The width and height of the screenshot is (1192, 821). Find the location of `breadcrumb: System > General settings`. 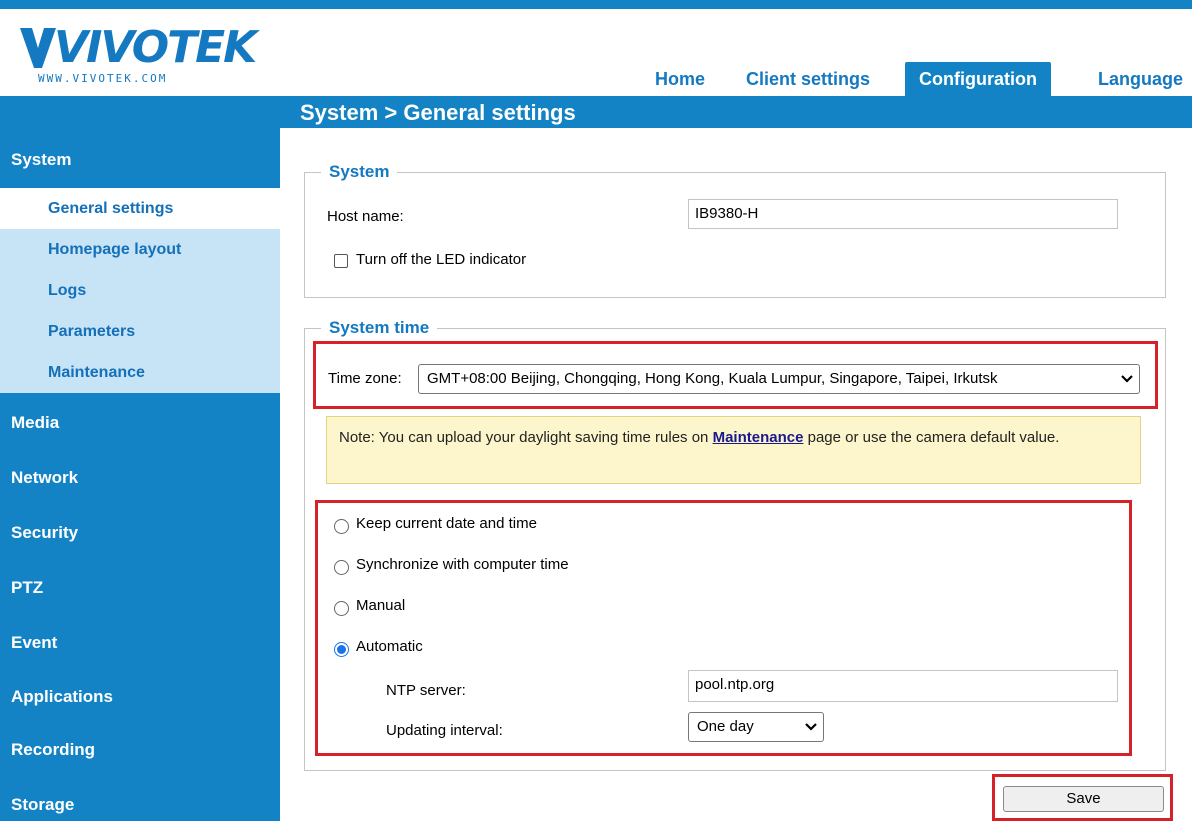

breadcrumb: System > General settings is located at coordinates (438, 112).